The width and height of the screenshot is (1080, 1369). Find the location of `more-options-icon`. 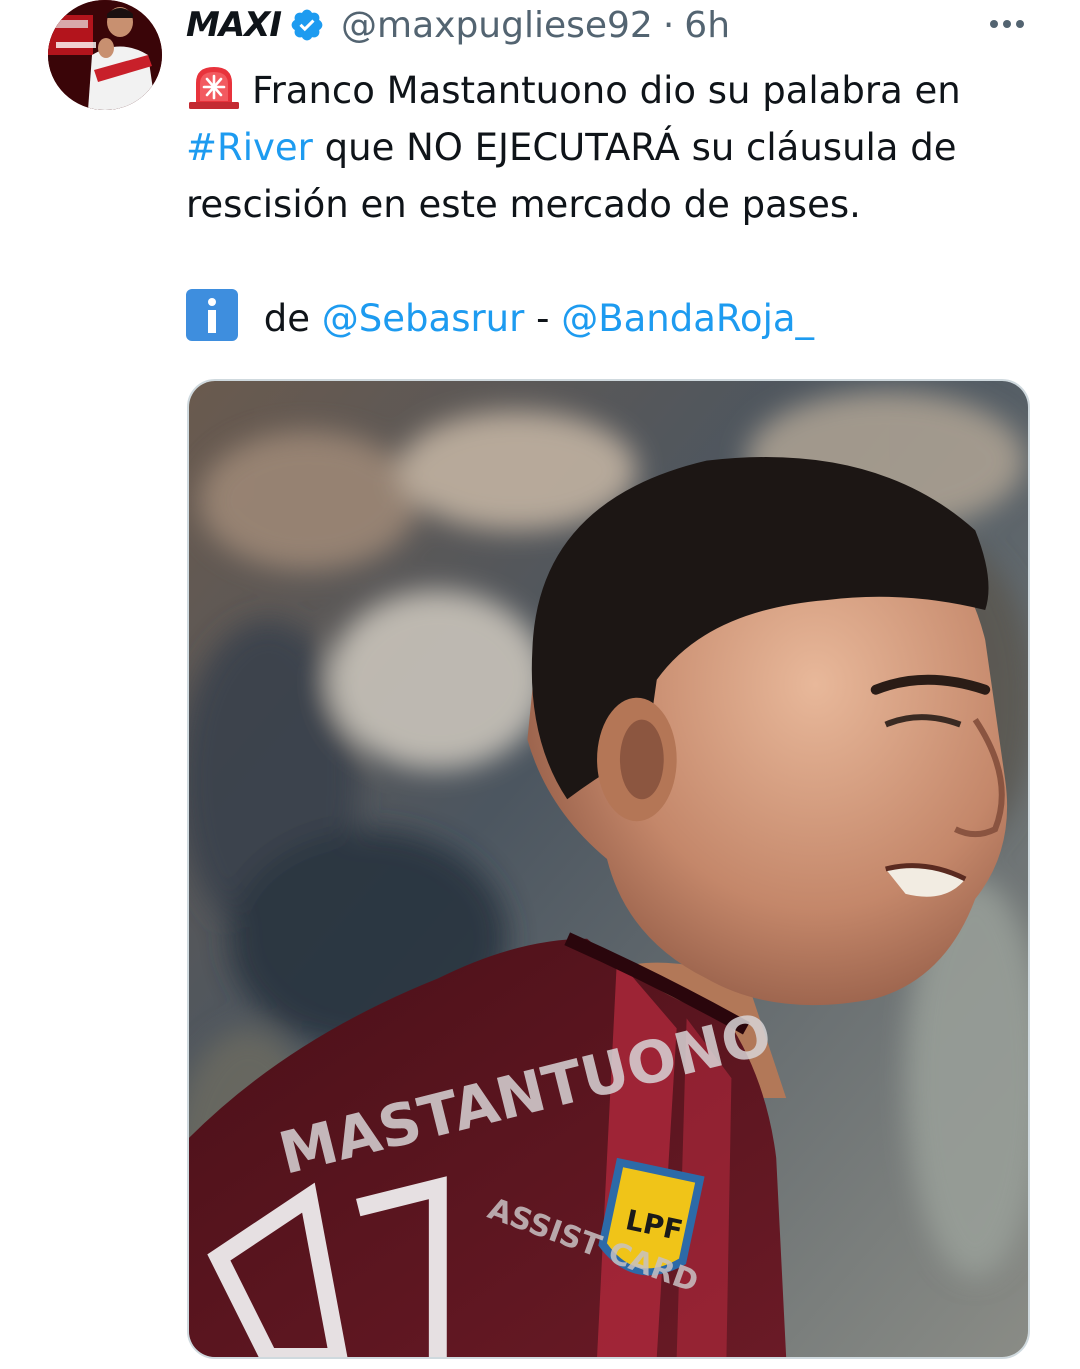

more-options-icon is located at coordinates (1007, 24).